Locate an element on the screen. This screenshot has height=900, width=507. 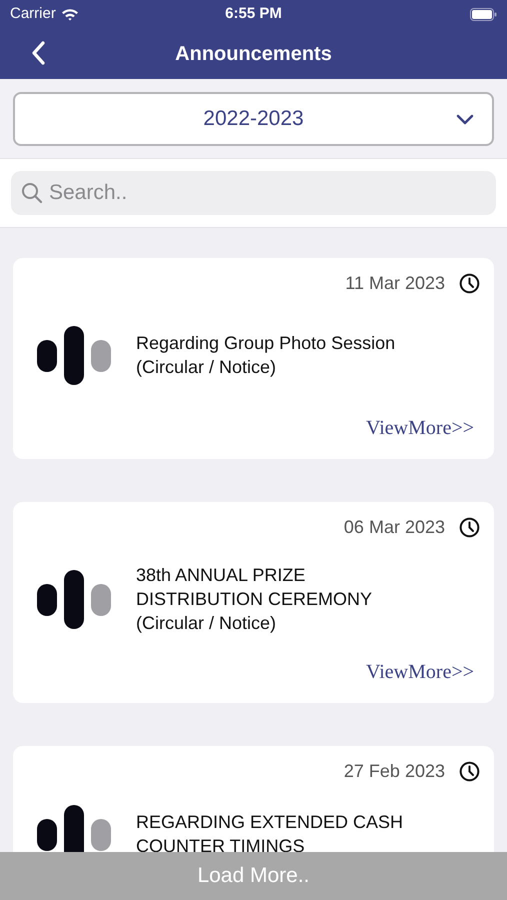
announcement-title: 38th ANNUAL PRIZE DISTRIBUTION CEREMONY (Circular / Notice) is located at coordinates (254, 599).